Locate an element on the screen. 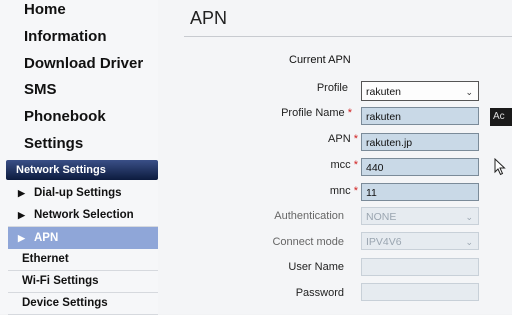 This screenshot has width=512, height=315. user-name-label: User Name is located at coordinates (284, 267).